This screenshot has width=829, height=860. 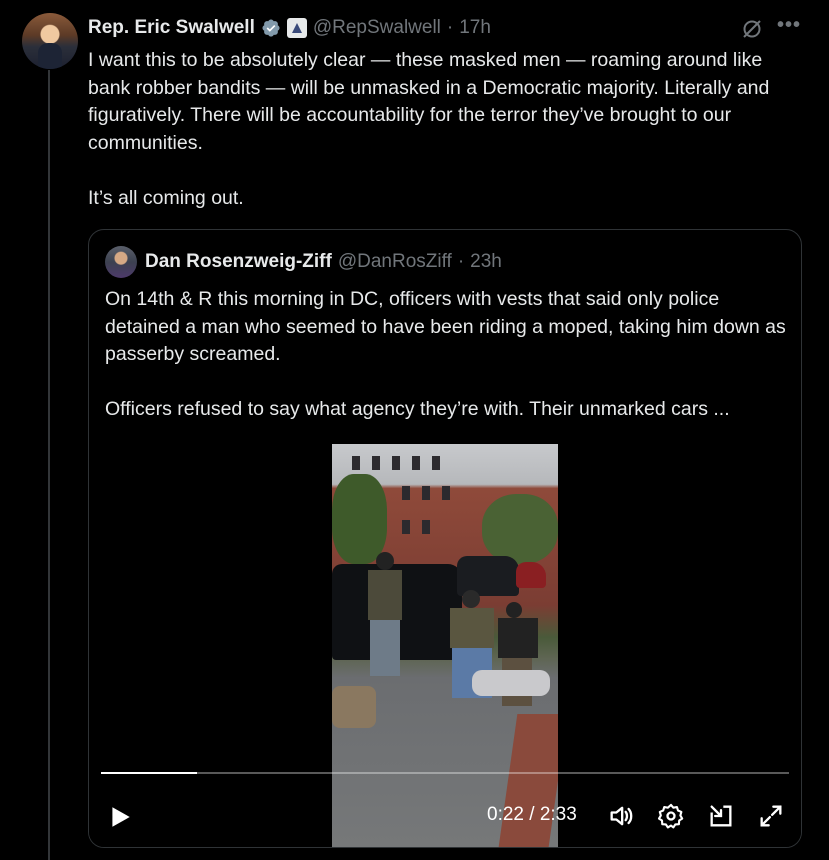 What do you see at coordinates (475, 28) in the screenshot?
I see `tweet-time: 17h` at bounding box center [475, 28].